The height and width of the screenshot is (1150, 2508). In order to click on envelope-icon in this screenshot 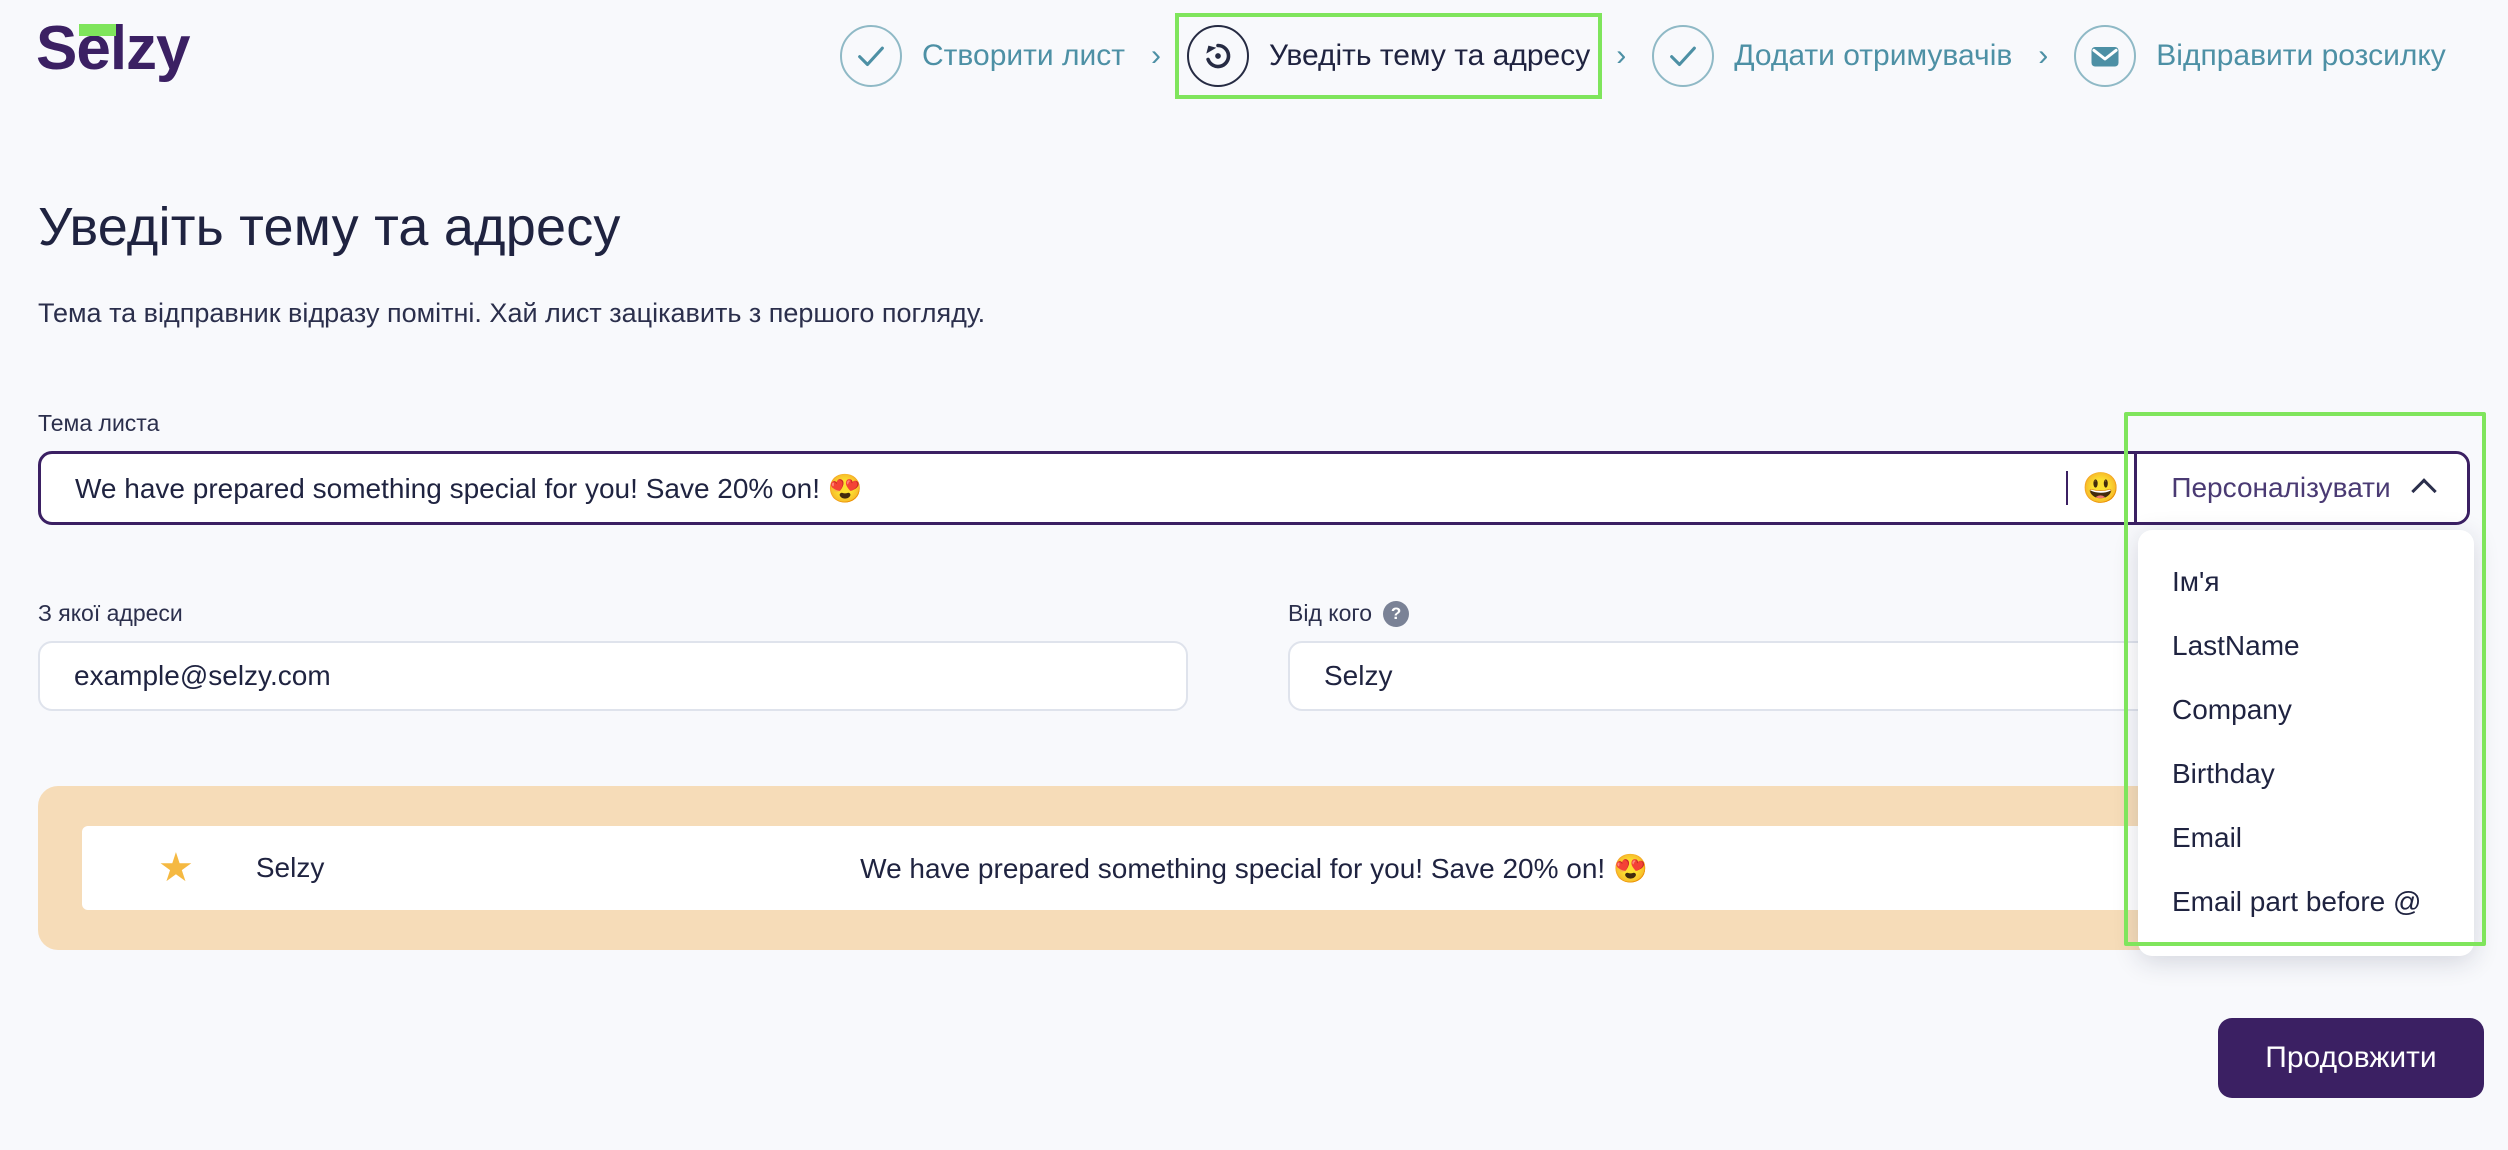, I will do `click(2105, 56)`.